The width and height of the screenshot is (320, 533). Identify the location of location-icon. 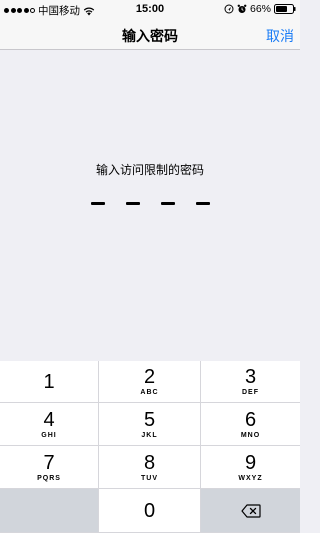
(229, 9).